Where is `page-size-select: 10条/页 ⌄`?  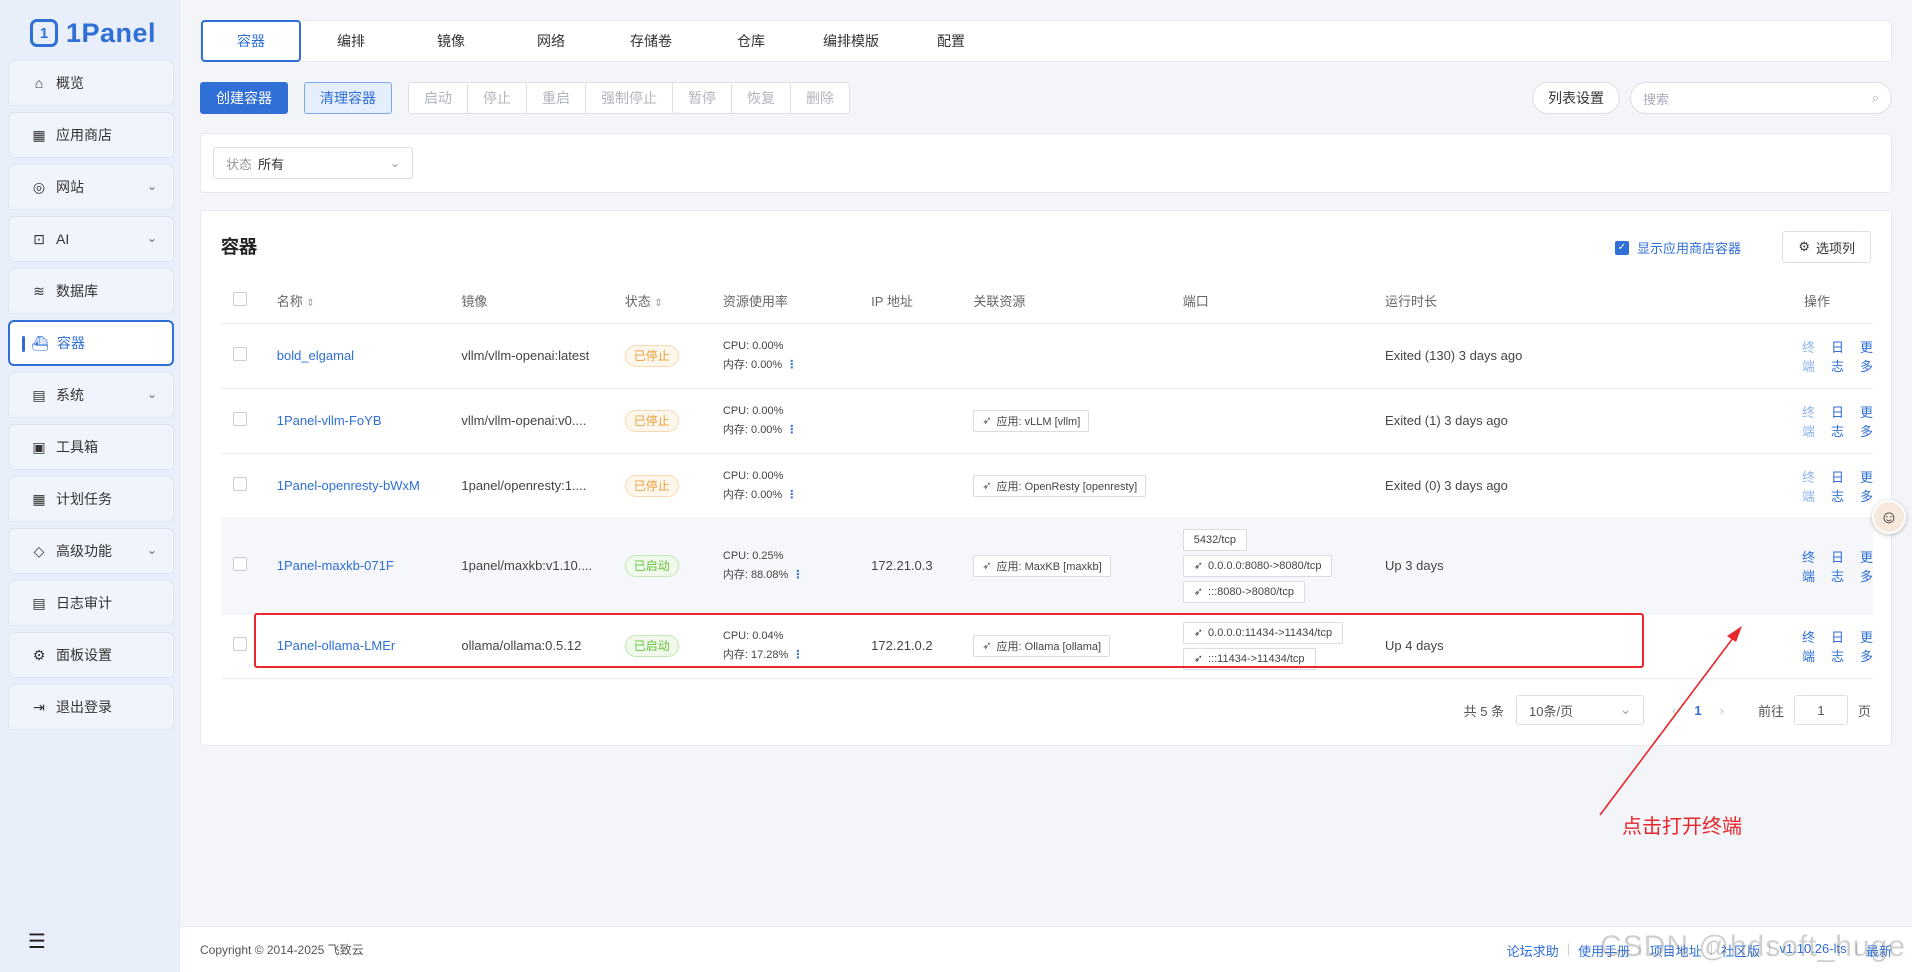
page-size-select: 10条/页 ⌄ is located at coordinates (1580, 710).